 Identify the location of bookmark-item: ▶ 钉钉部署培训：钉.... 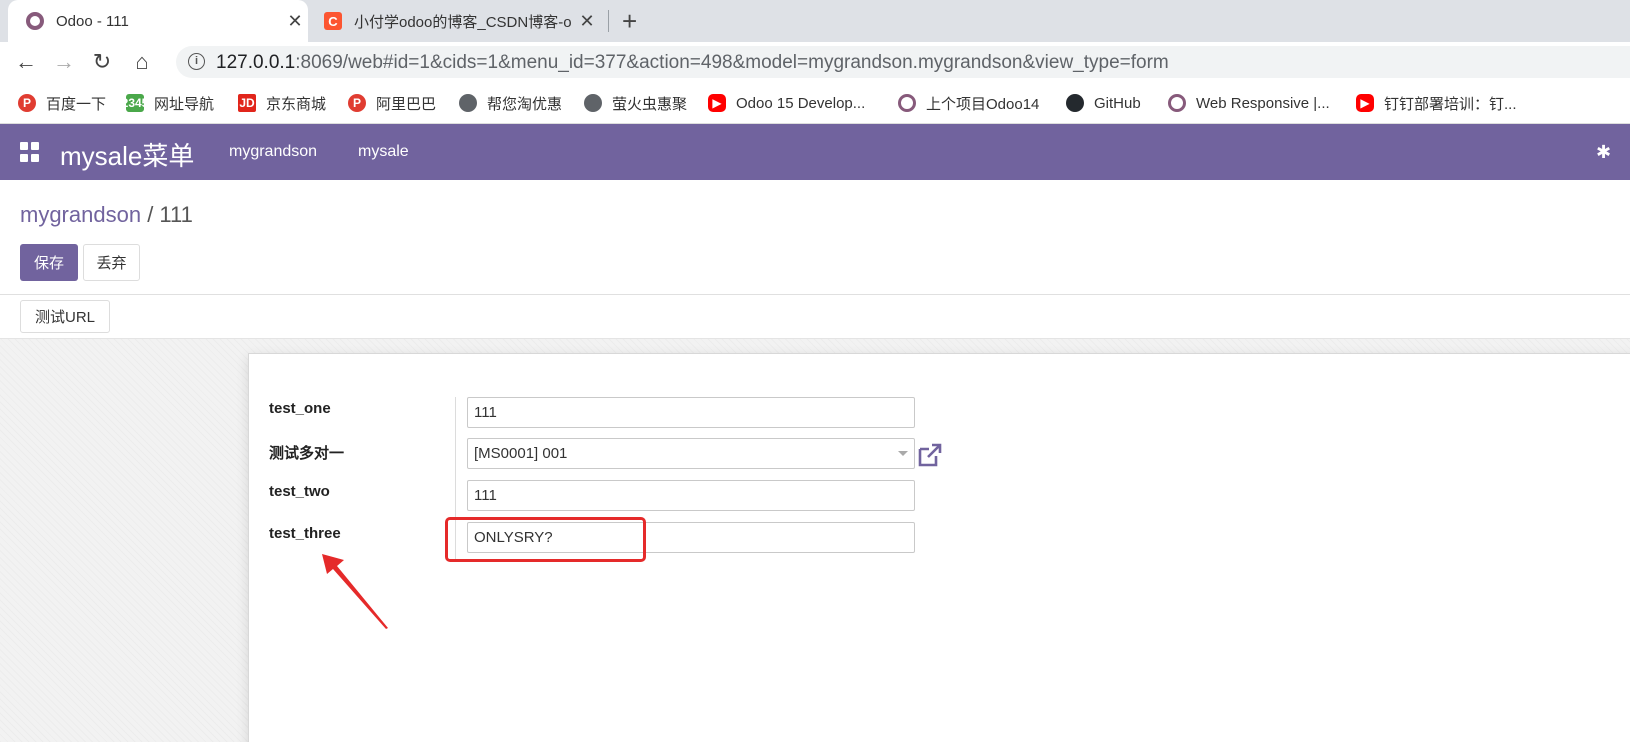
(1436, 103).